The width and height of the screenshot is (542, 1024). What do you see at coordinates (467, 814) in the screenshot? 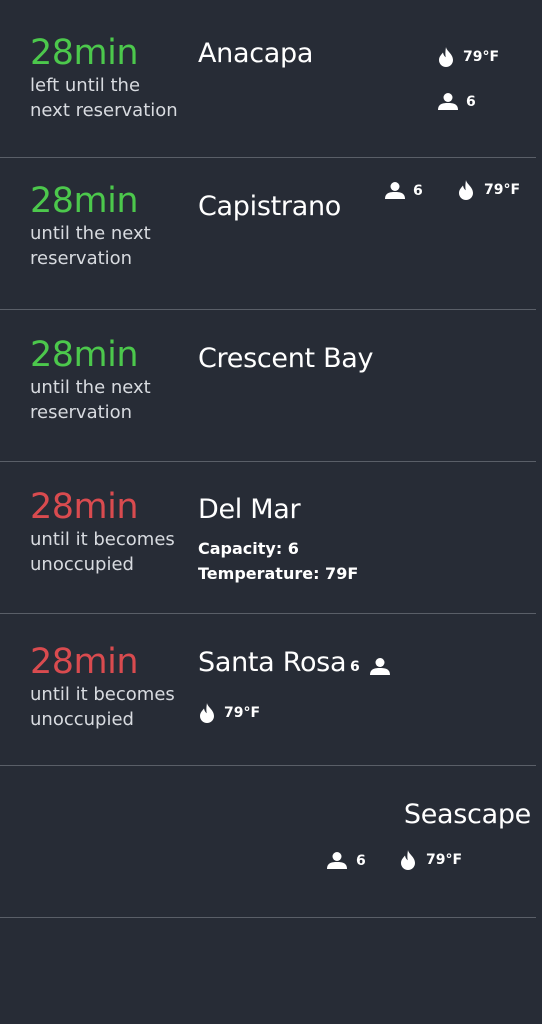
I see `room-name: Seascape` at bounding box center [467, 814].